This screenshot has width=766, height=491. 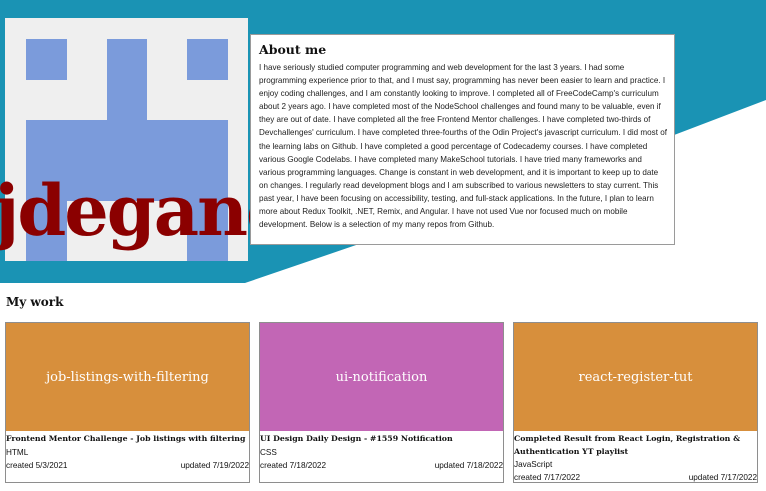 What do you see at coordinates (293, 465) in the screenshot?
I see `repo-created: created 7/18/2022` at bounding box center [293, 465].